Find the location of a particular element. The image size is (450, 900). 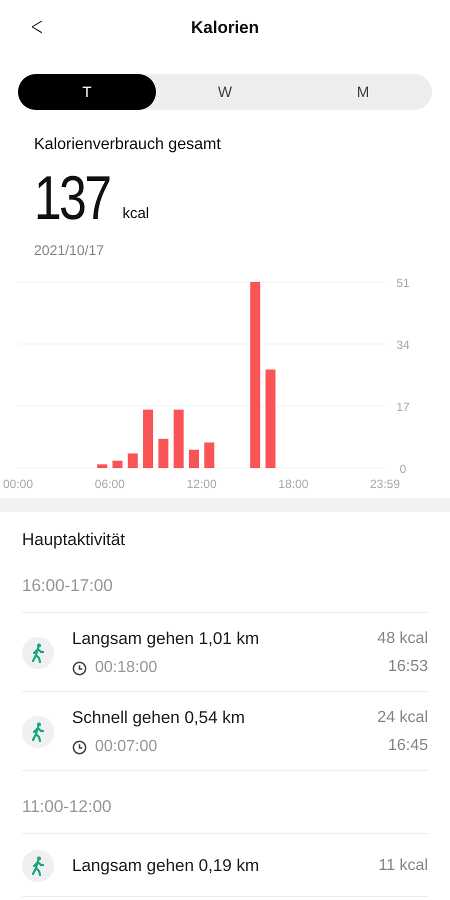

activity-row: Langsam gehen 0,19 km 11 kcal is located at coordinates (225, 865).